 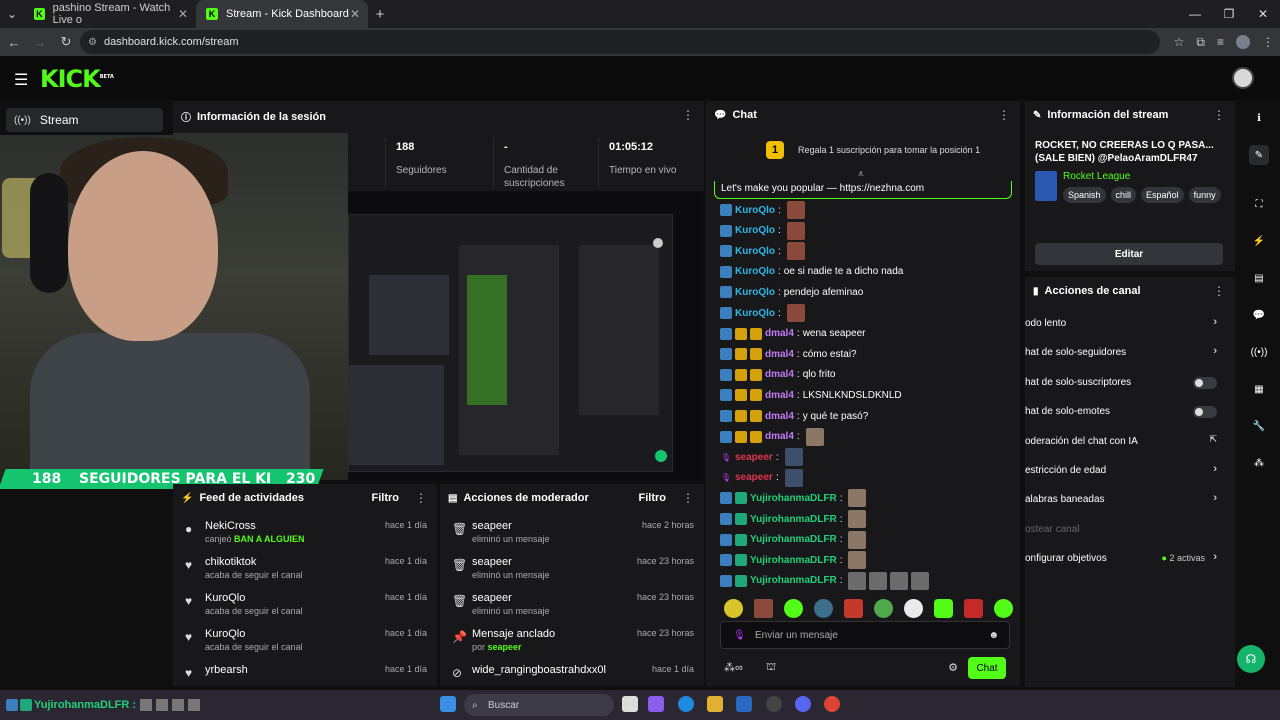 I want to click on chat-username: seapeer, so click(x=754, y=477).